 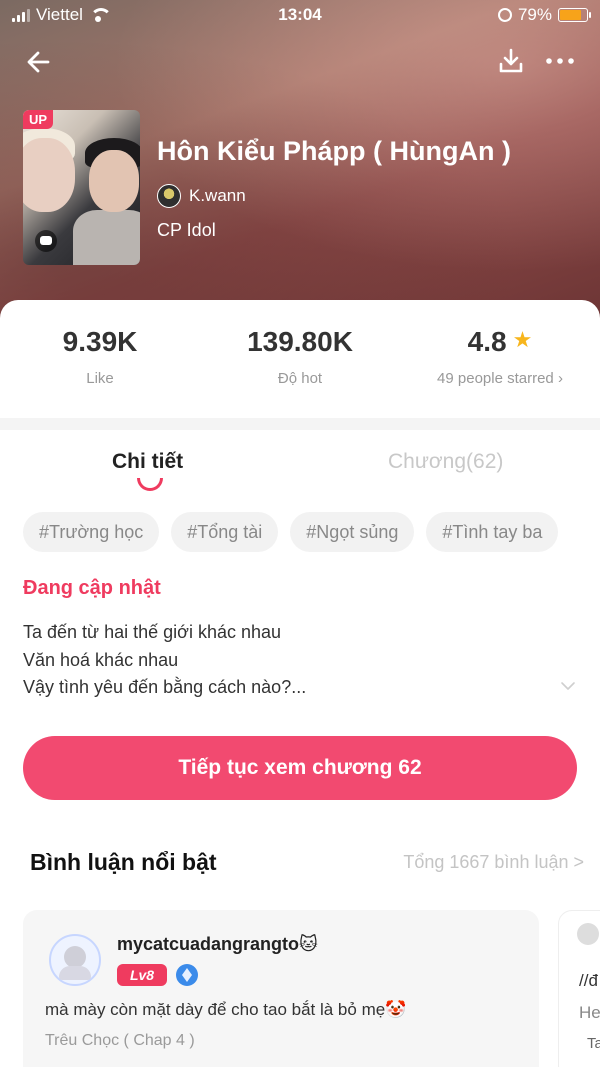 What do you see at coordinates (169, 196) in the screenshot?
I see `author-avatar` at bounding box center [169, 196].